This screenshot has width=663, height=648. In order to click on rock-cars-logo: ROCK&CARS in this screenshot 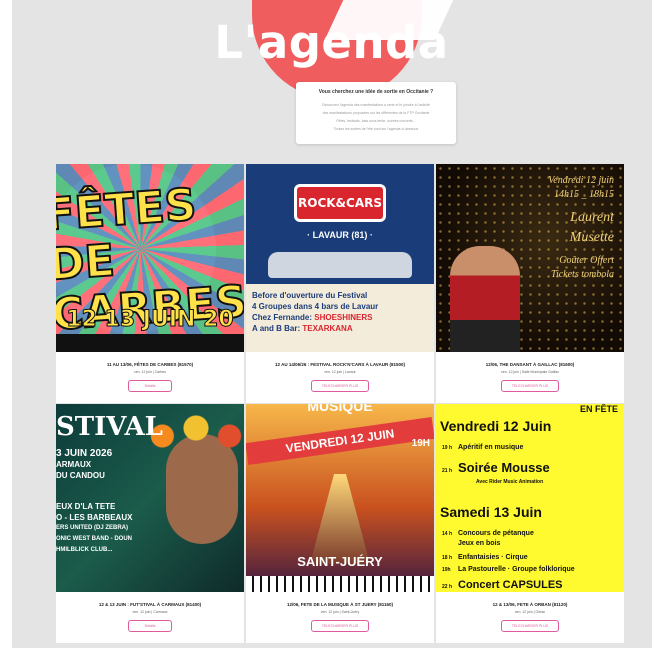, I will do `click(340, 203)`.